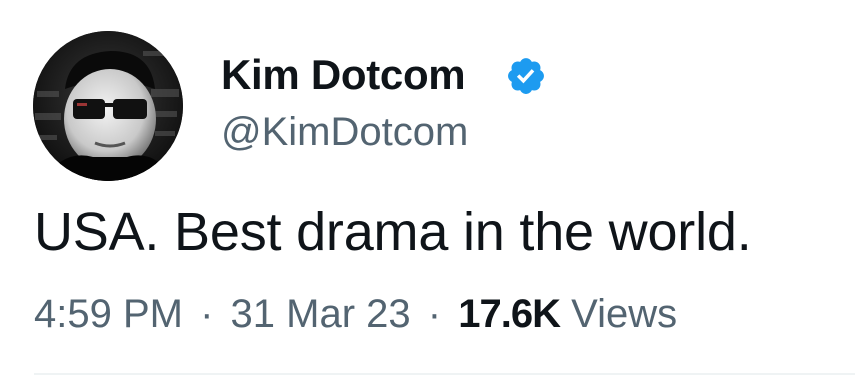 This screenshot has width=855, height=380. I want to click on tweet-meta: 4:59 PM · 31 Mar 23 · 17.6K Views, so click(355, 314).